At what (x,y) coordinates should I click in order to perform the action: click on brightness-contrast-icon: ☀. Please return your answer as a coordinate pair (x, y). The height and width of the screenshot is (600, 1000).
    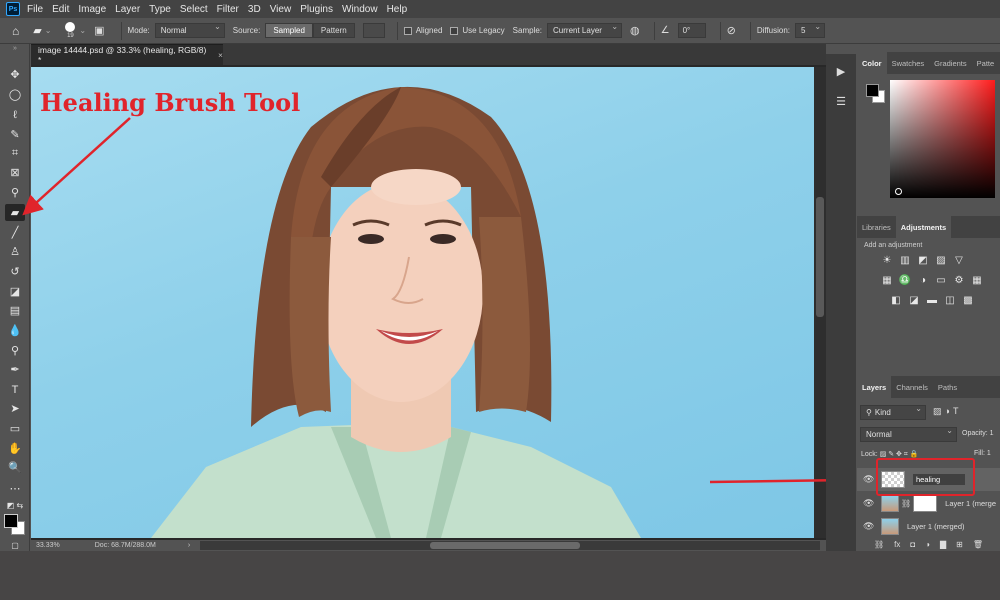
    Looking at the image, I should click on (887, 260).